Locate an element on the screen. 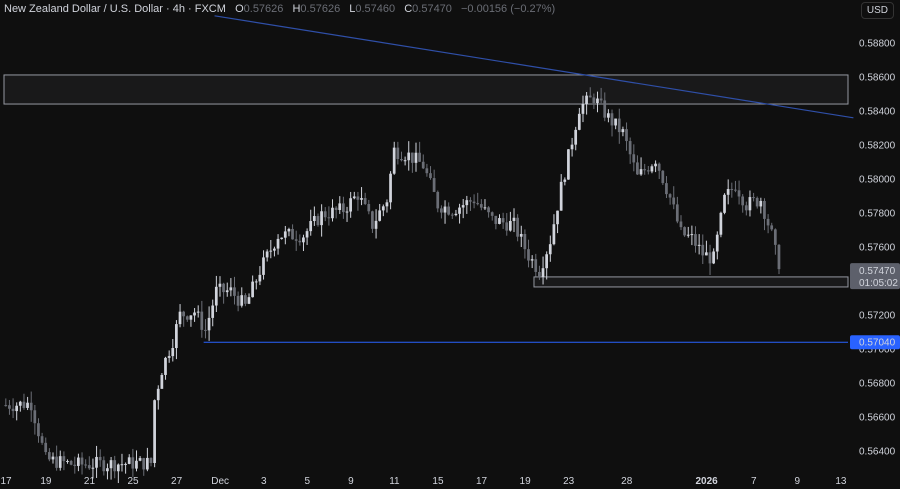  x-axis-tick: 15 is located at coordinates (438, 481).